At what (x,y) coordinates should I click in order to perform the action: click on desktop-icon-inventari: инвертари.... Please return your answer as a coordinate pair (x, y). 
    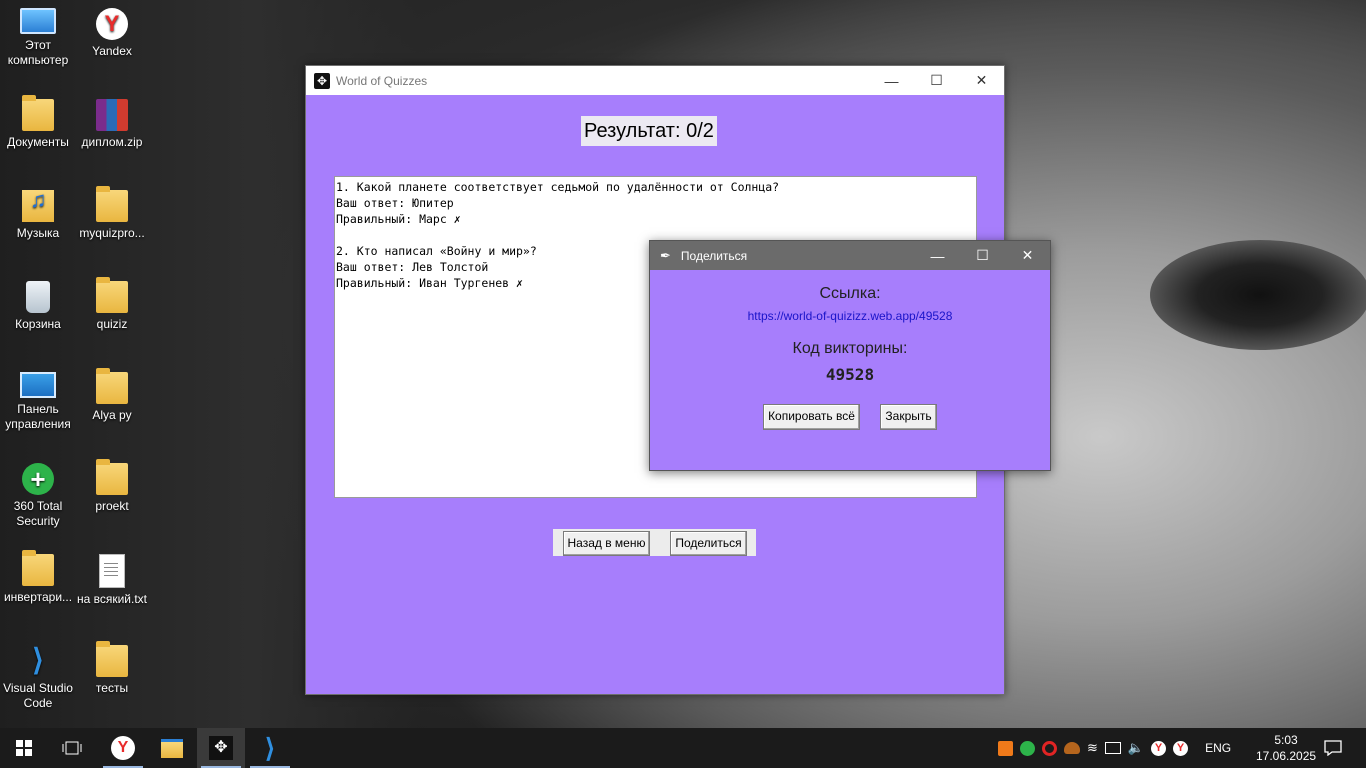
    Looking at the image, I should click on (38, 577).